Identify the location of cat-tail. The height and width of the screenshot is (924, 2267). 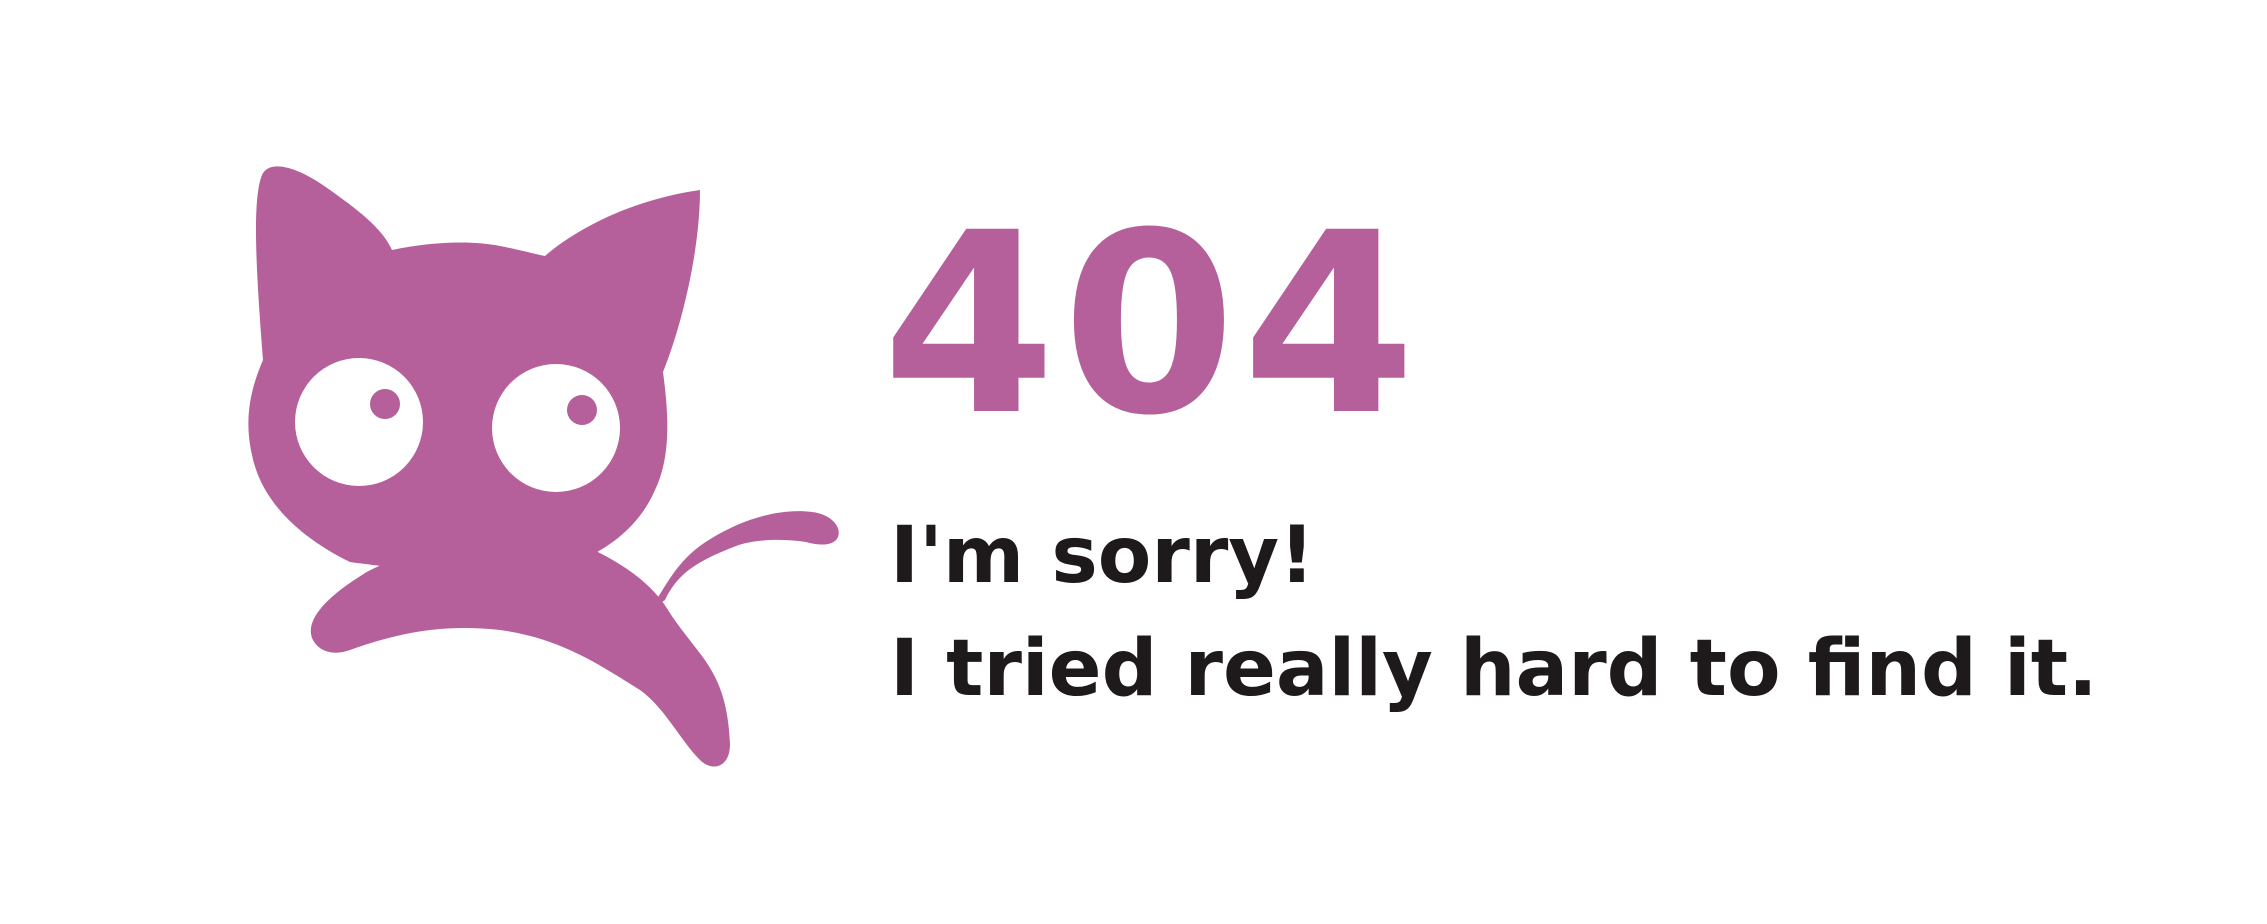
(743, 561).